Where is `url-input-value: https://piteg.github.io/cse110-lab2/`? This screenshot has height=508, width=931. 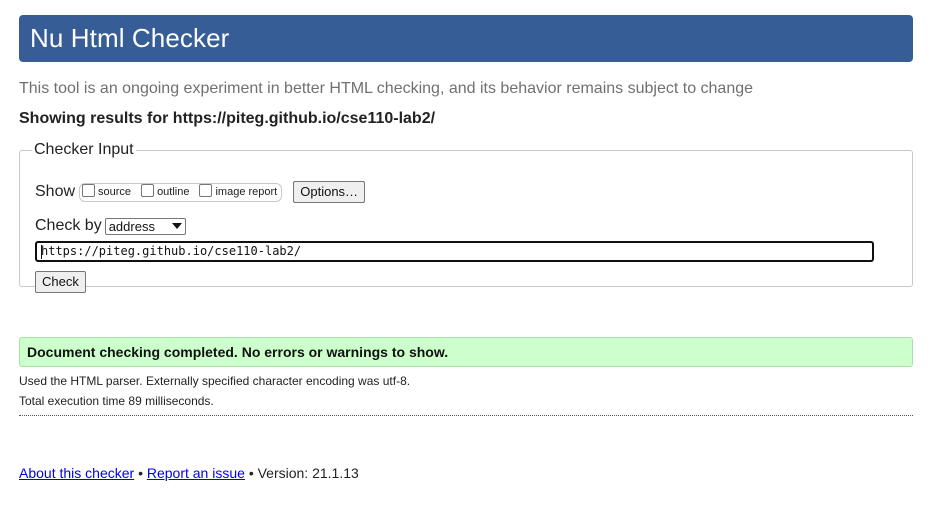
url-input-value: https://piteg.github.io/cse110-lab2/ is located at coordinates (171, 251).